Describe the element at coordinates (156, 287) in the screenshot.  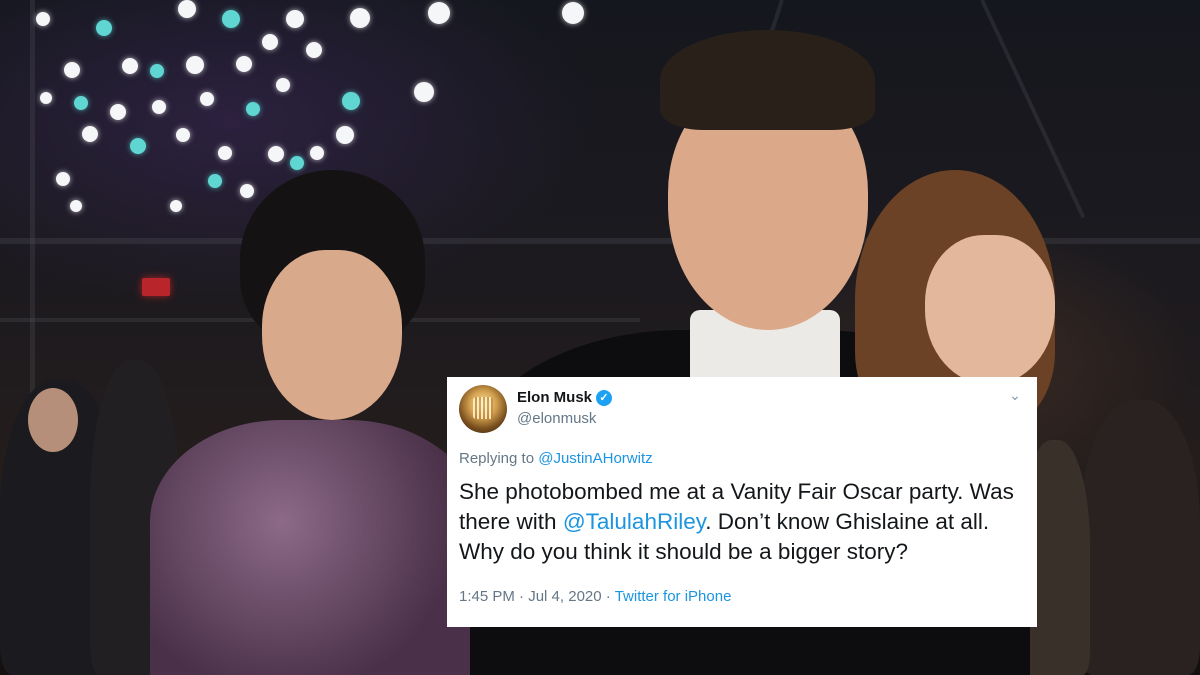
I see `exit-sign` at that location.